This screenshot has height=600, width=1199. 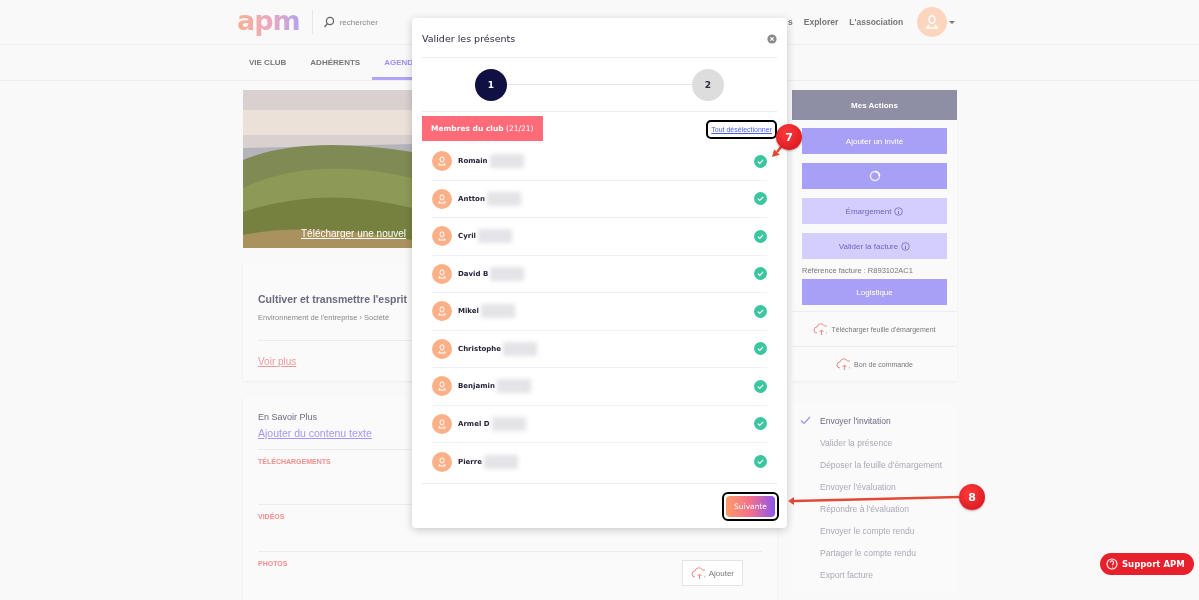 What do you see at coordinates (865, 508) in the screenshot?
I see `progress-step: Répondre à l'évaluation` at bounding box center [865, 508].